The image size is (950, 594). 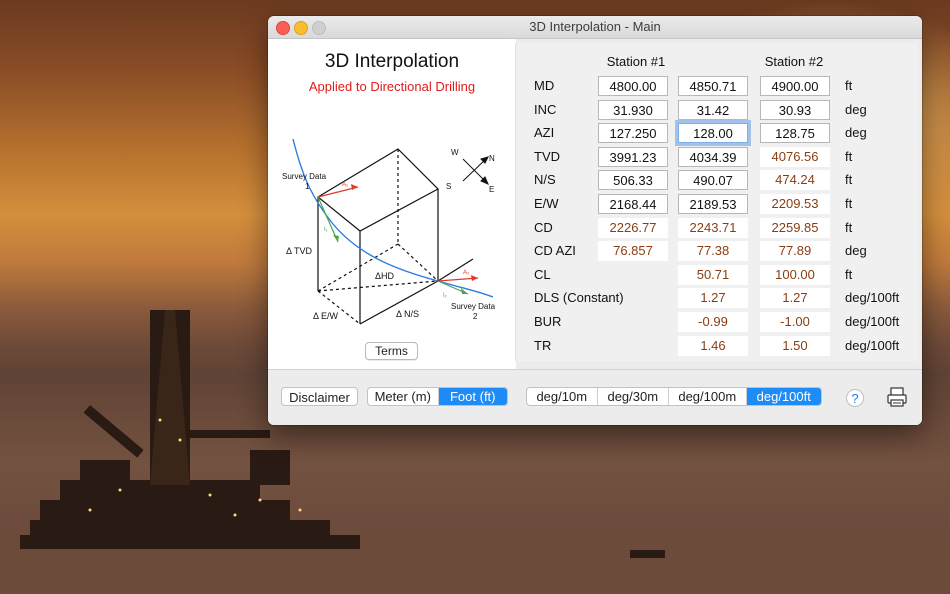 I want to click on delta-hd-label: ΔHD, so click(x=385, y=276).